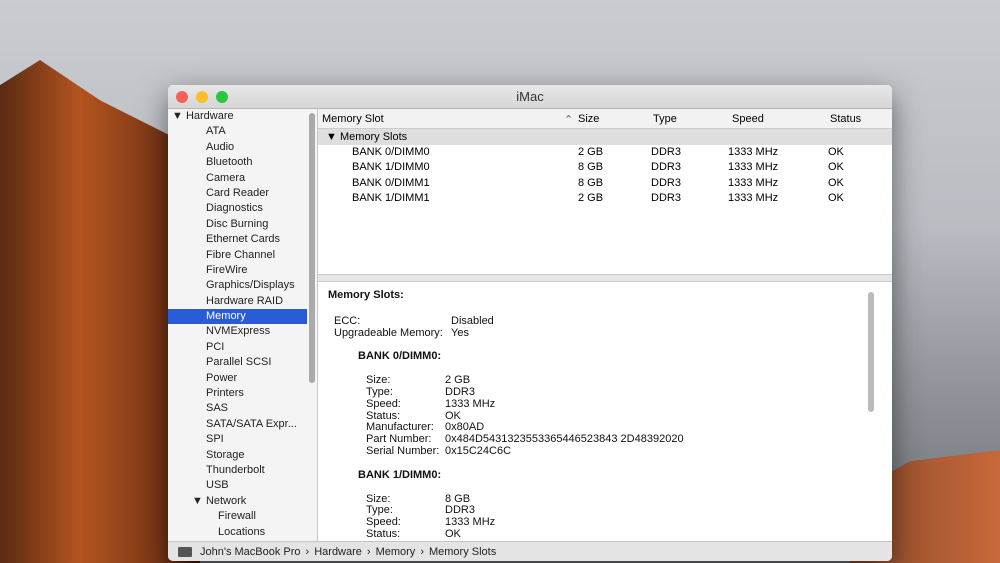 This screenshot has height=563, width=1000. Describe the element at coordinates (347, 320) in the screenshot. I see `ecc-label: ECC:` at that location.